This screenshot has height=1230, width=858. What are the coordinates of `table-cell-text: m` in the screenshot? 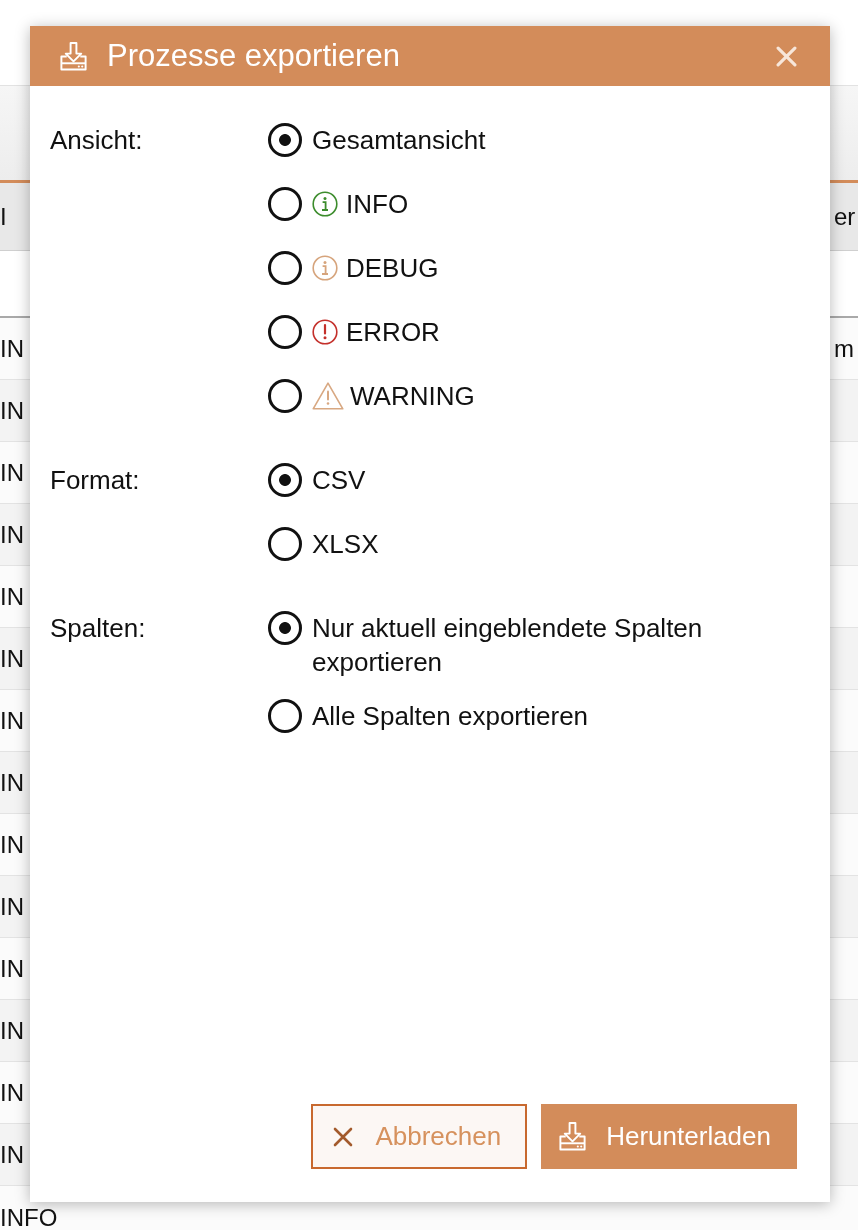 It's located at (844, 348).